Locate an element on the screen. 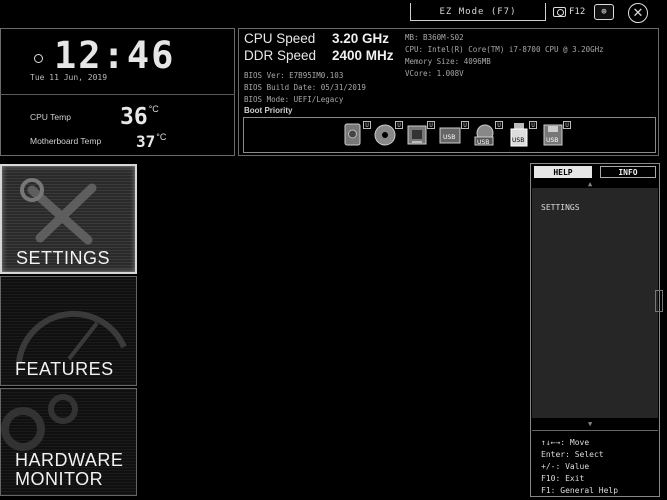 The height and width of the screenshot is (500, 667). globe-language-icon: ⊕ is located at coordinates (604, 12).